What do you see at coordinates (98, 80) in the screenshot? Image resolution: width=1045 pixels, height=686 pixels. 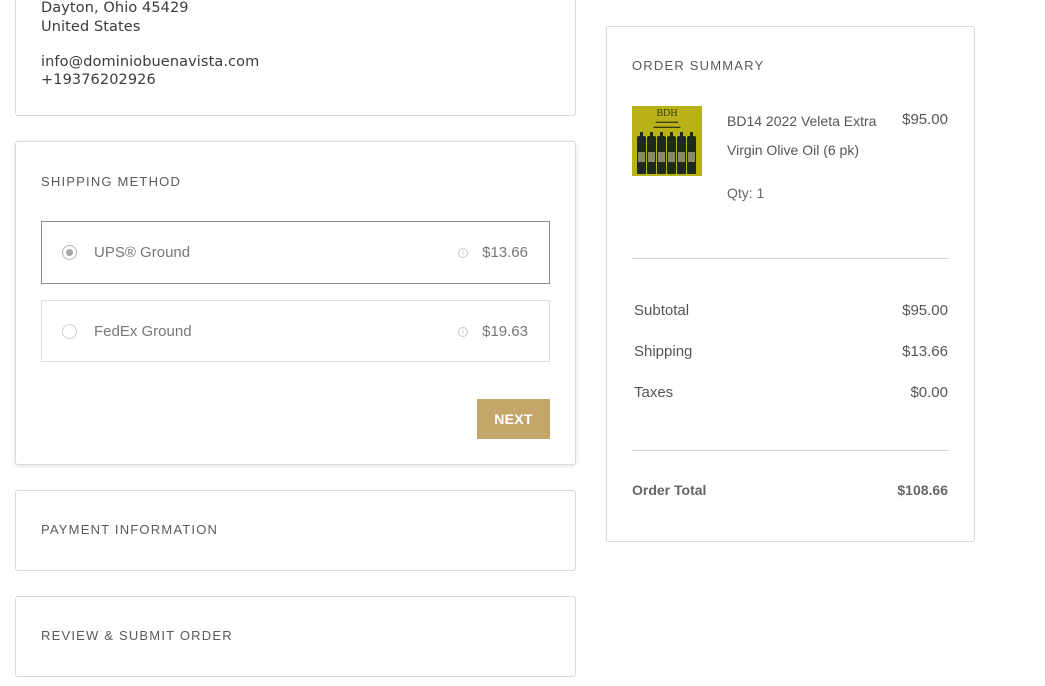 I see `phone: +19376202926` at bounding box center [98, 80].